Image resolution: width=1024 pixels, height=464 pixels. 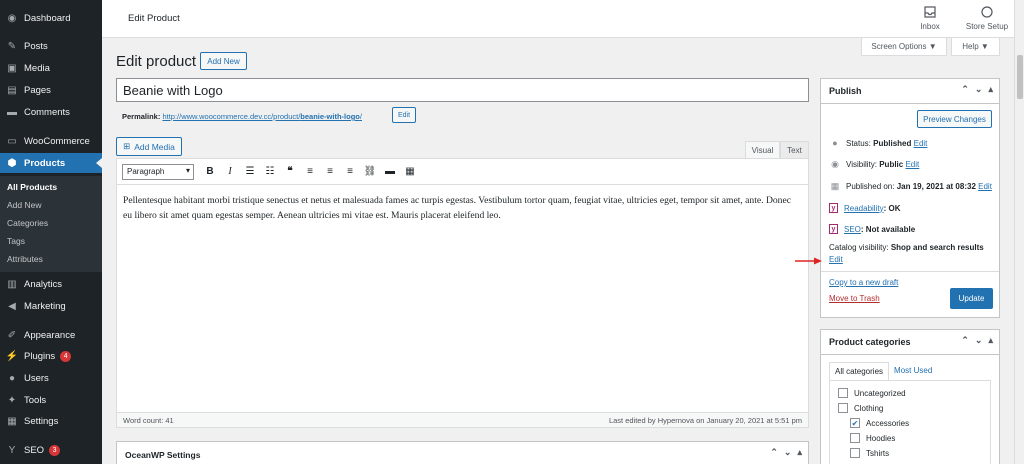 I want to click on category-label: Tshirts, so click(x=878, y=453).